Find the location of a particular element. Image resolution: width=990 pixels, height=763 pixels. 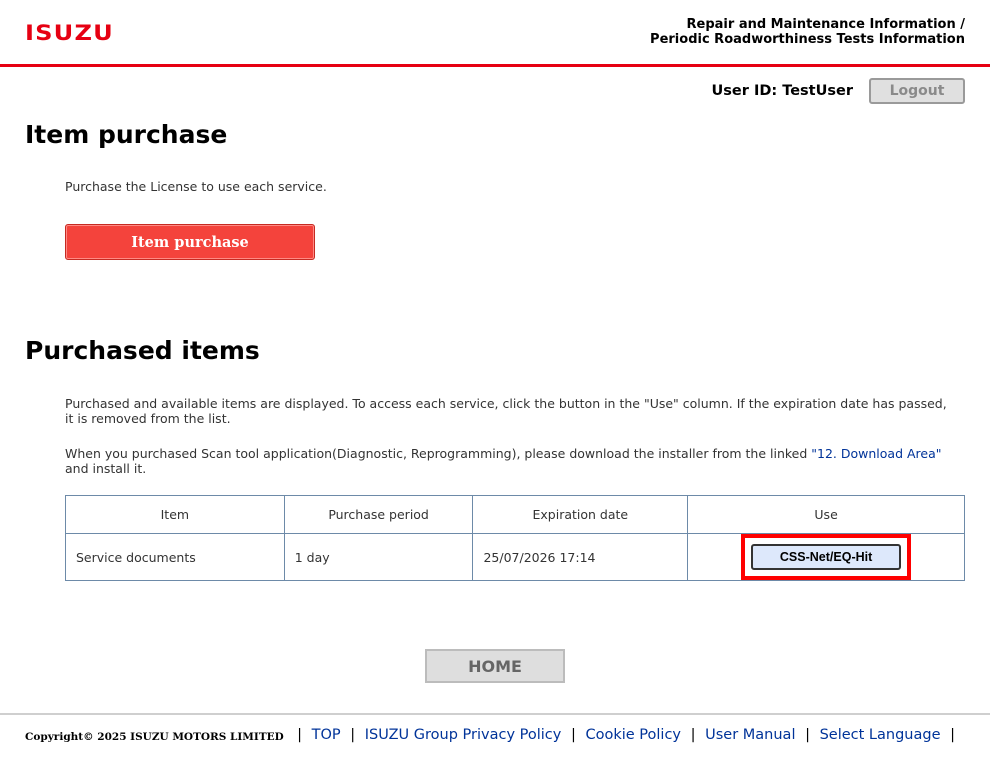

download-note-suffix: and install it. is located at coordinates (106, 468).